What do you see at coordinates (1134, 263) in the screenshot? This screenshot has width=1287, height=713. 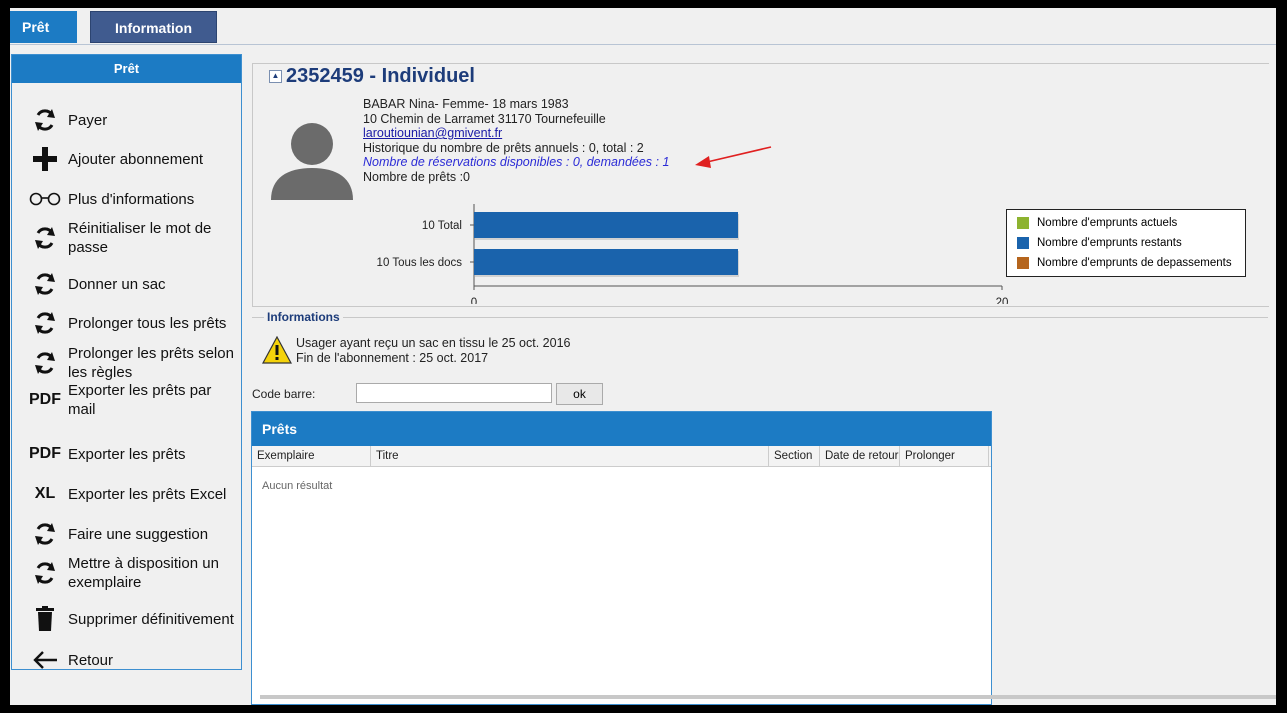 I see `legend-label: Nombre d'emprunts de depassements` at bounding box center [1134, 263].